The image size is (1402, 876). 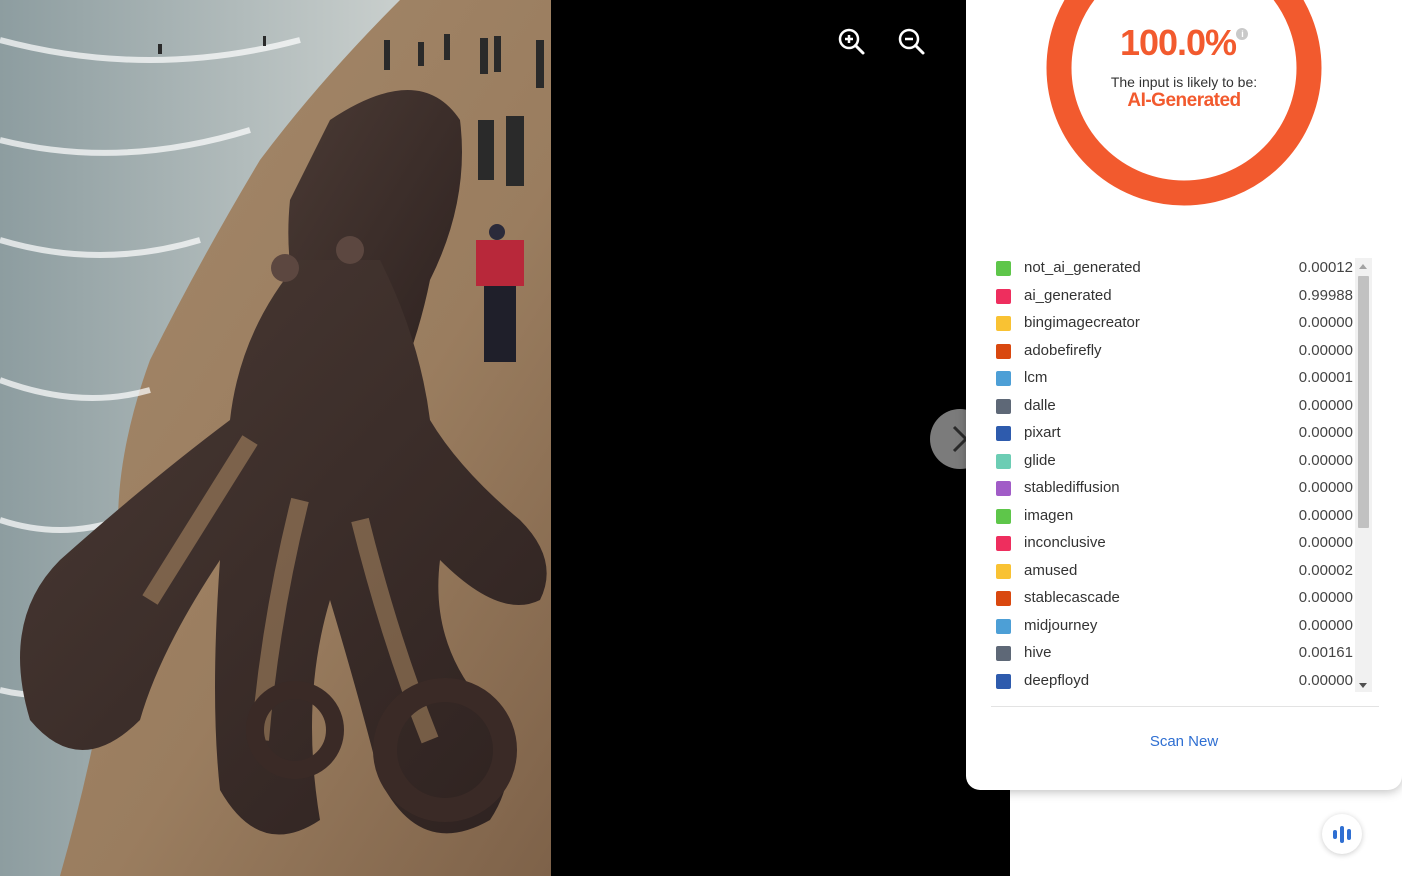 I want to click on verdict-label: AI-Generated, so click(x=1184, y=100).